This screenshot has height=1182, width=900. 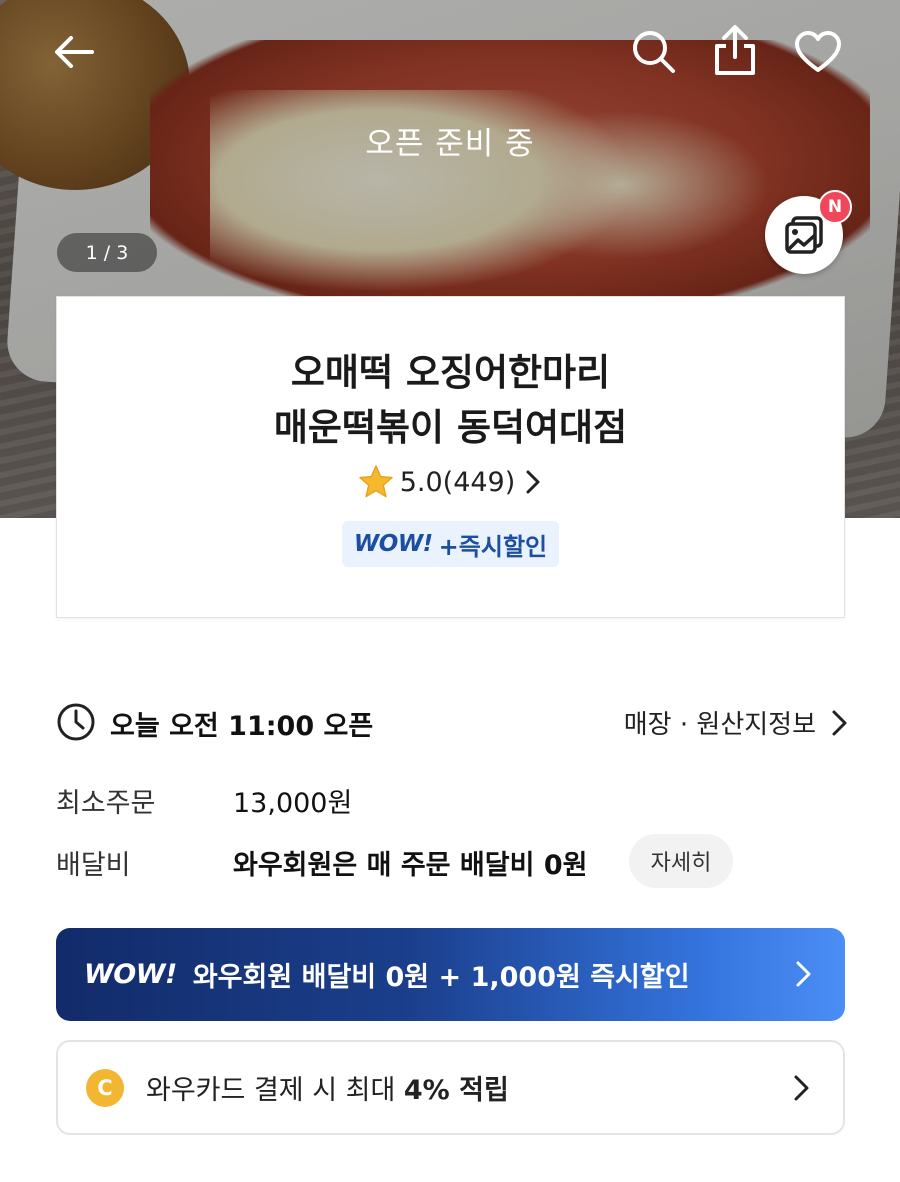 What do you see at coordinates (105, 1087) in the screenshot?
I see `coin-icon: C` at bounding box center [105, 1087].